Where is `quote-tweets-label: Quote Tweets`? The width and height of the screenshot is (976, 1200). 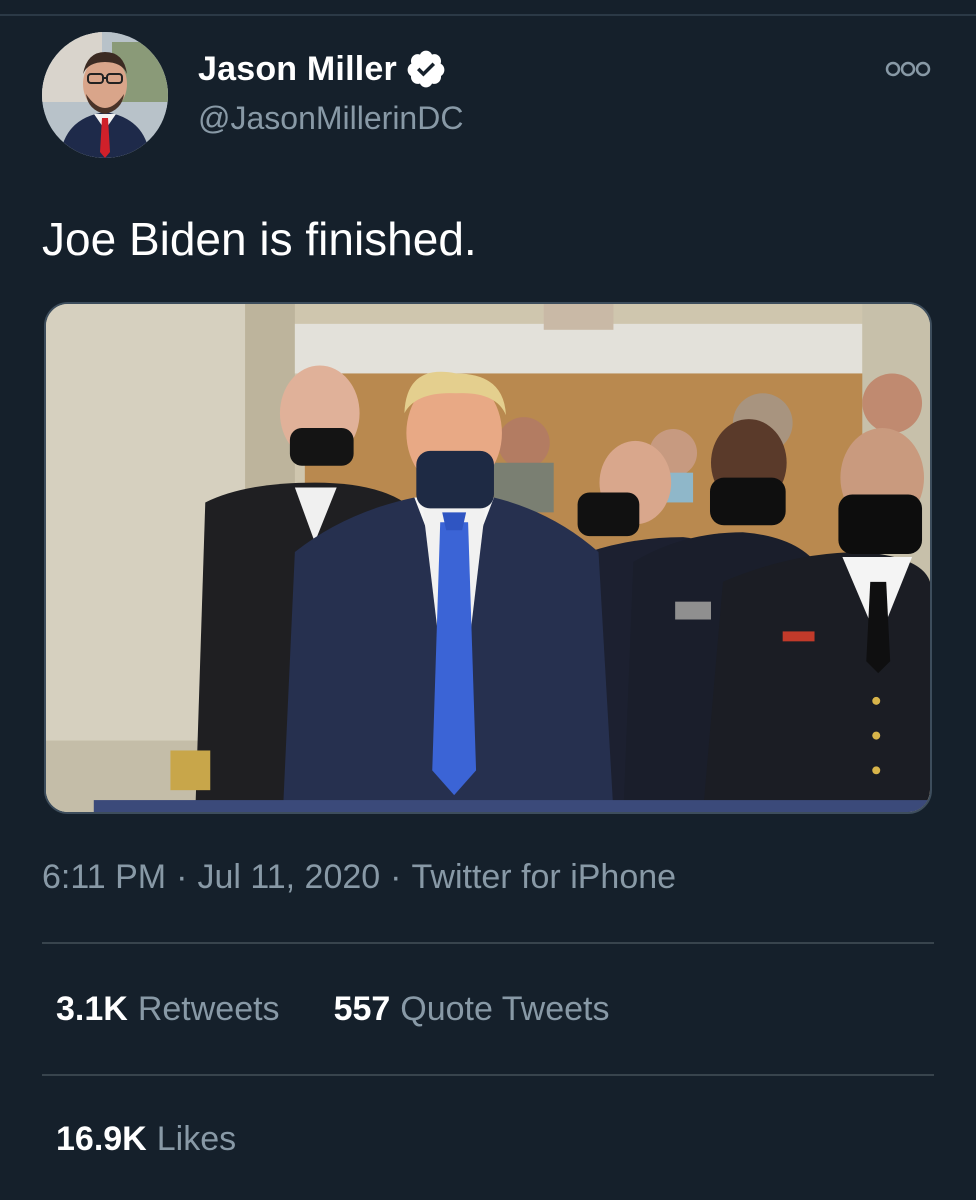
quote-tweets-label: Quote Tweets is located at coordinates (505, 1009).